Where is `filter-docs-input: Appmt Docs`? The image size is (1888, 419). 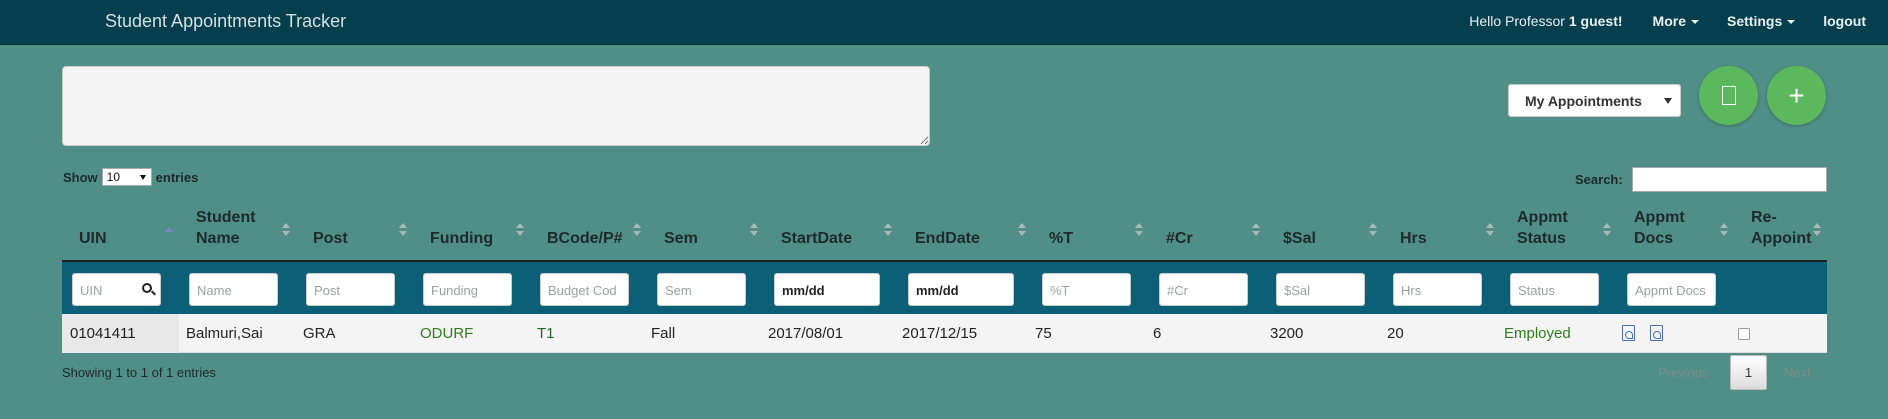
filter-docs-input: Appmt Docs is located at coordinates (1671, 289).